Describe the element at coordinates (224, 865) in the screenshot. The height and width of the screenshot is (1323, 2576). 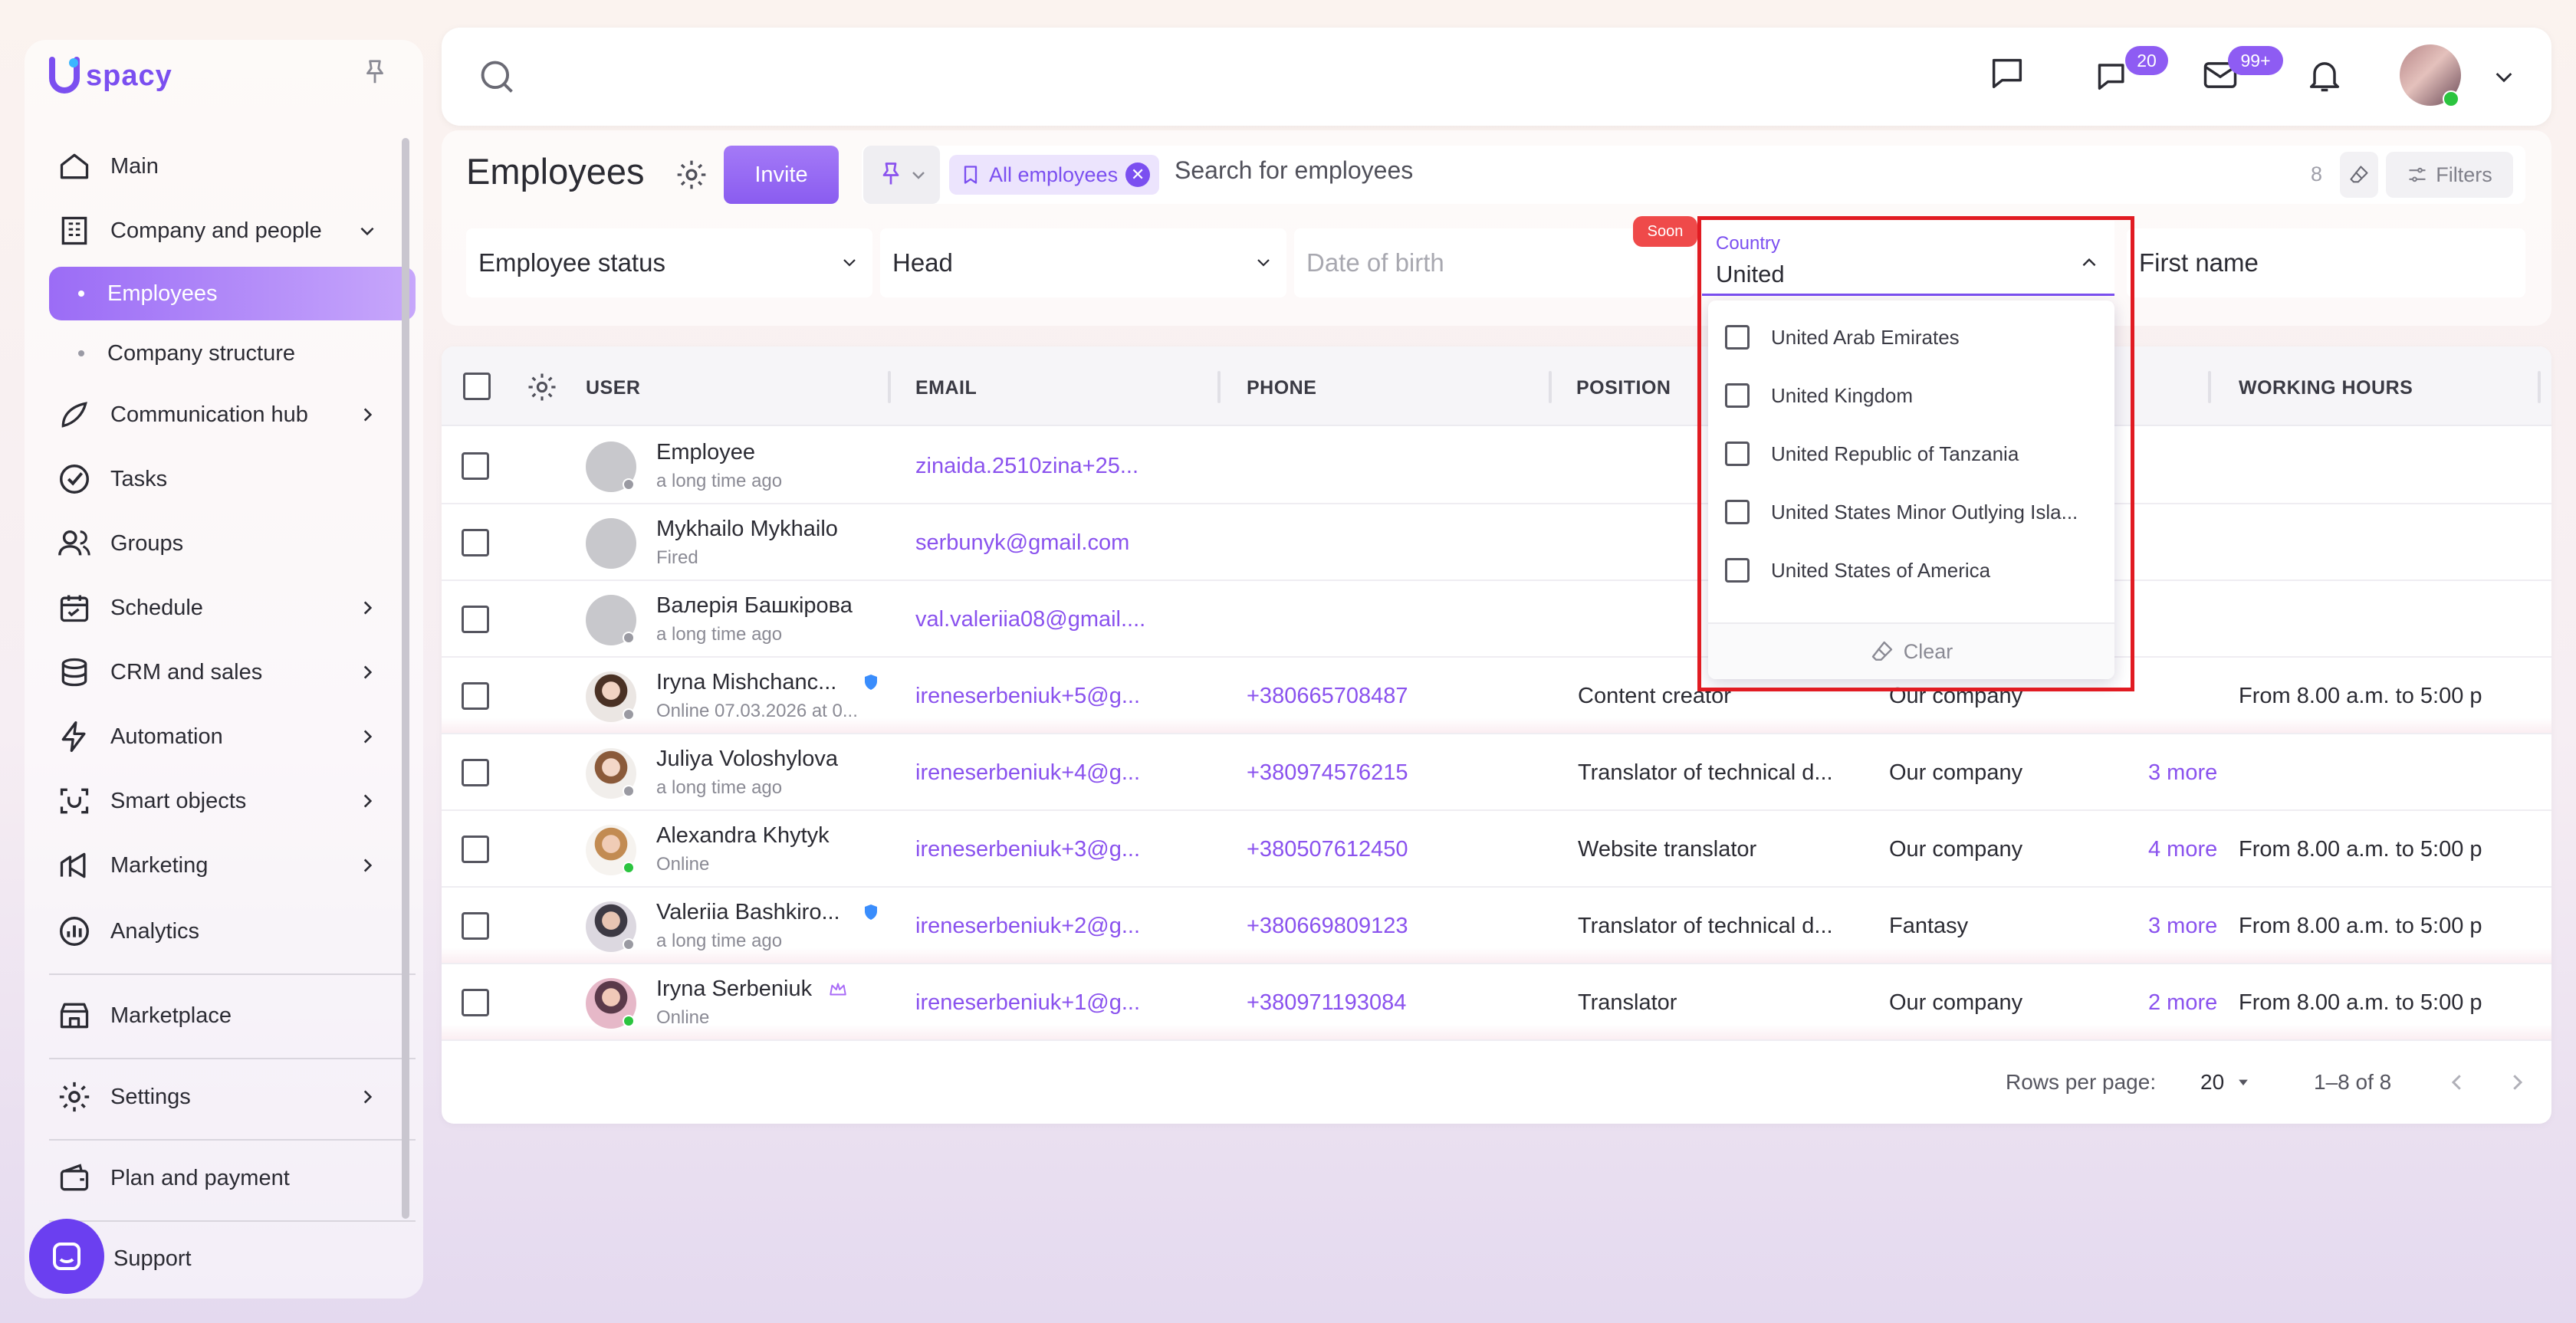
I see `sidebar-item-marketing: Marketing` at that location.